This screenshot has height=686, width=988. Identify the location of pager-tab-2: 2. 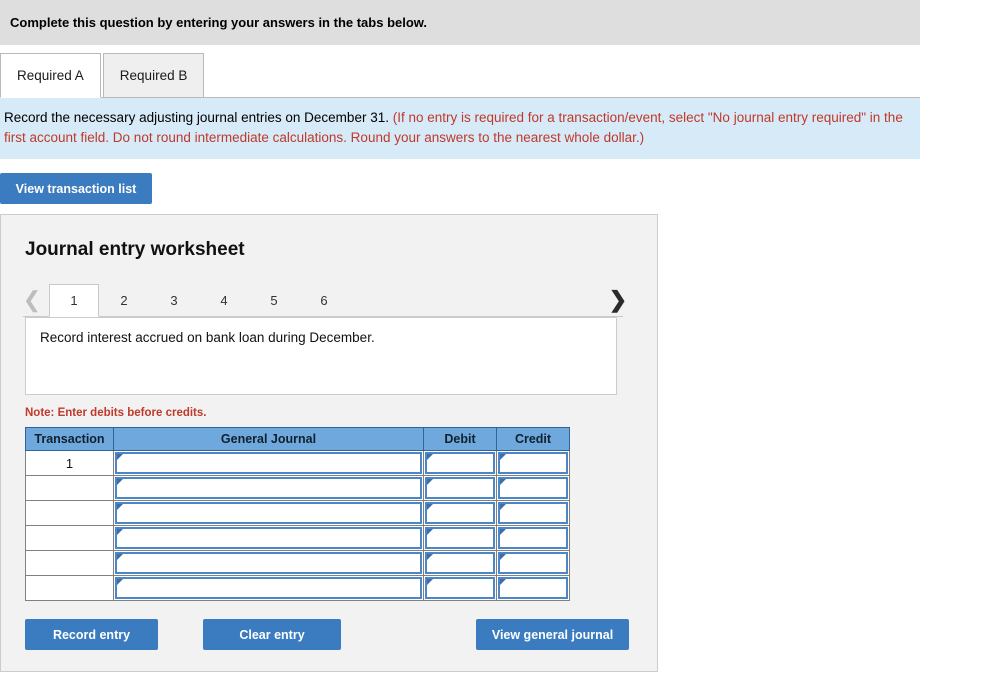
(124, 300).